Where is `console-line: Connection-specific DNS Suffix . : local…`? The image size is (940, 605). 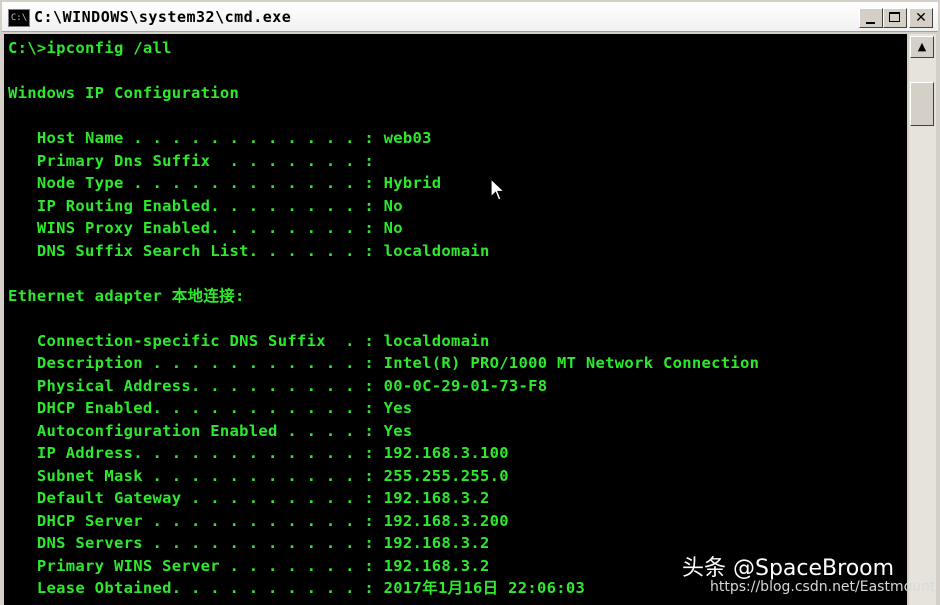 console-line: Connection-specific DNS Suffix . : local… is located at coordinates (249, 340).